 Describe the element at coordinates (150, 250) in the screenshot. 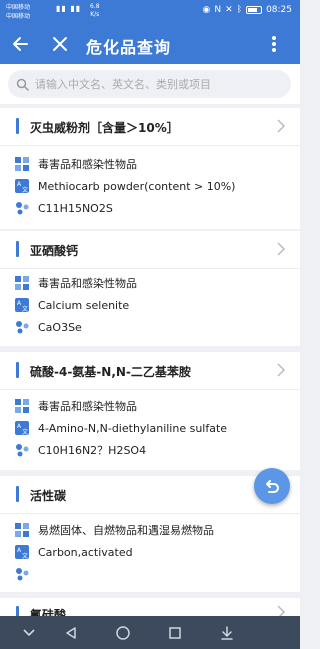

I see `item-header: 亚硒酸钙` at that location.